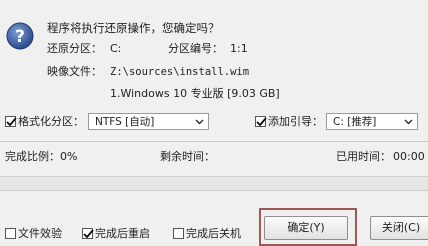  Describe the element at coordinates (32, 156) in the screenshot. I see `completion-label: 完成比例：` at that location.